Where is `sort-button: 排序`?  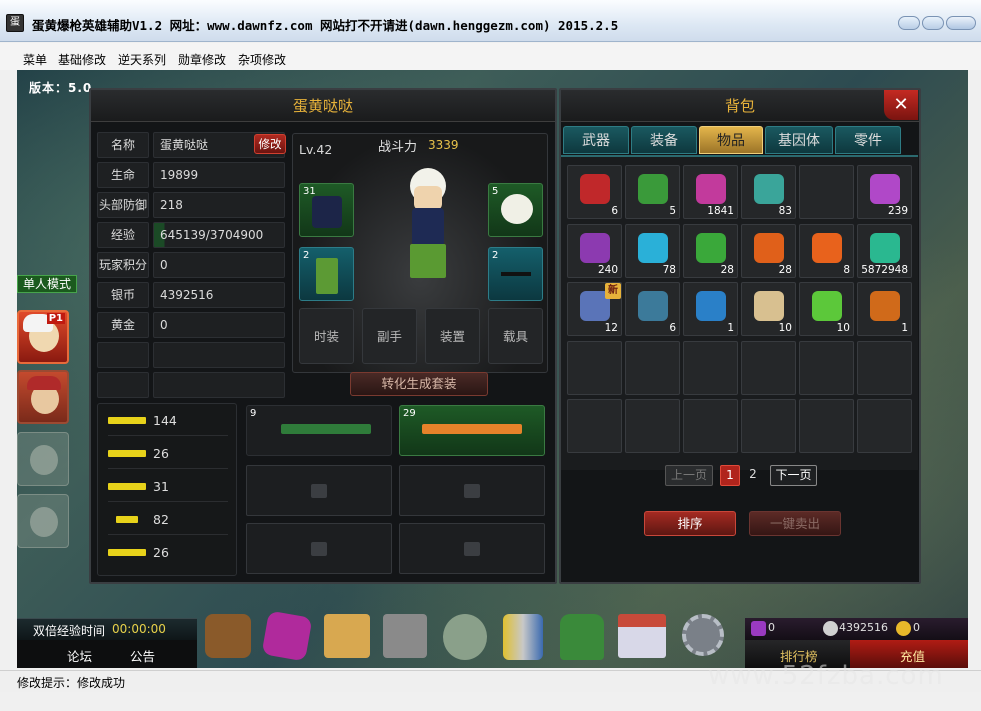
sort-button: 排序 is located at coordinates (690, 523).